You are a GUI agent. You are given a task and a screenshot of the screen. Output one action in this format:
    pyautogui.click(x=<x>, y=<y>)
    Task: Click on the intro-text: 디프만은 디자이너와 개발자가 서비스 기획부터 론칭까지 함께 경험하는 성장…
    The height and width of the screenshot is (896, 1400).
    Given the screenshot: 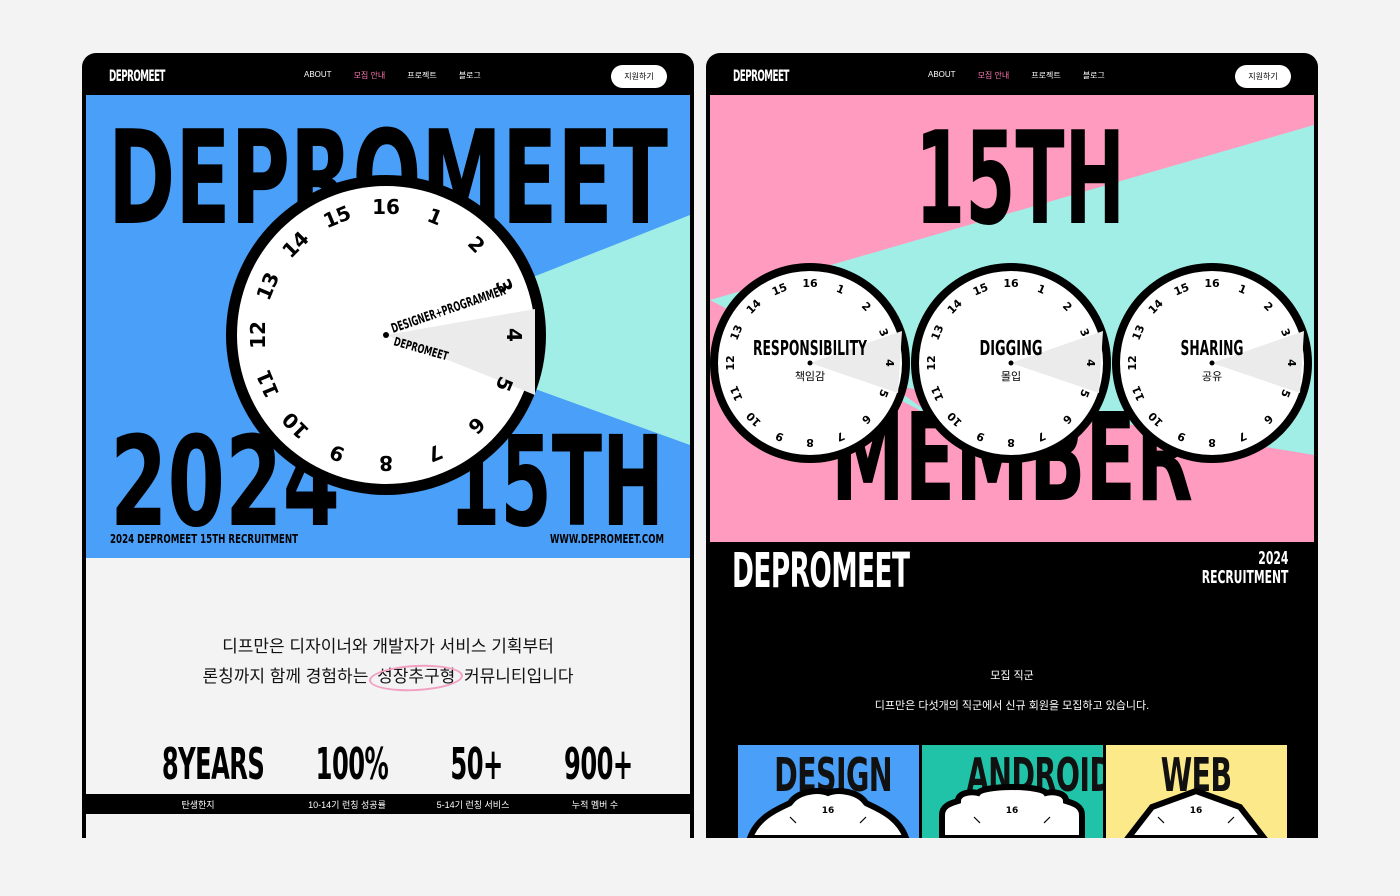 What is the action you would take?
    pyautogui.click(x=388, y=662)
    